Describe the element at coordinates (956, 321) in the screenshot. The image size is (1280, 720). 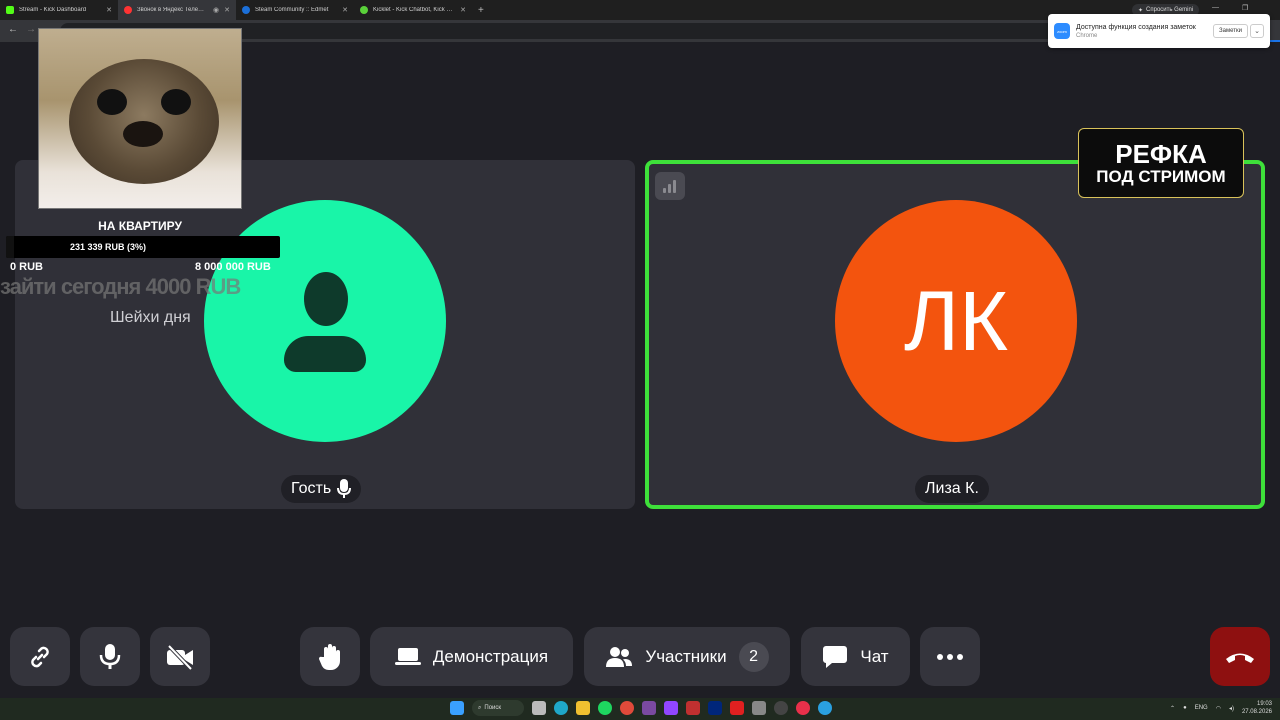
I see `liza-avatar: ЛК` at that location.